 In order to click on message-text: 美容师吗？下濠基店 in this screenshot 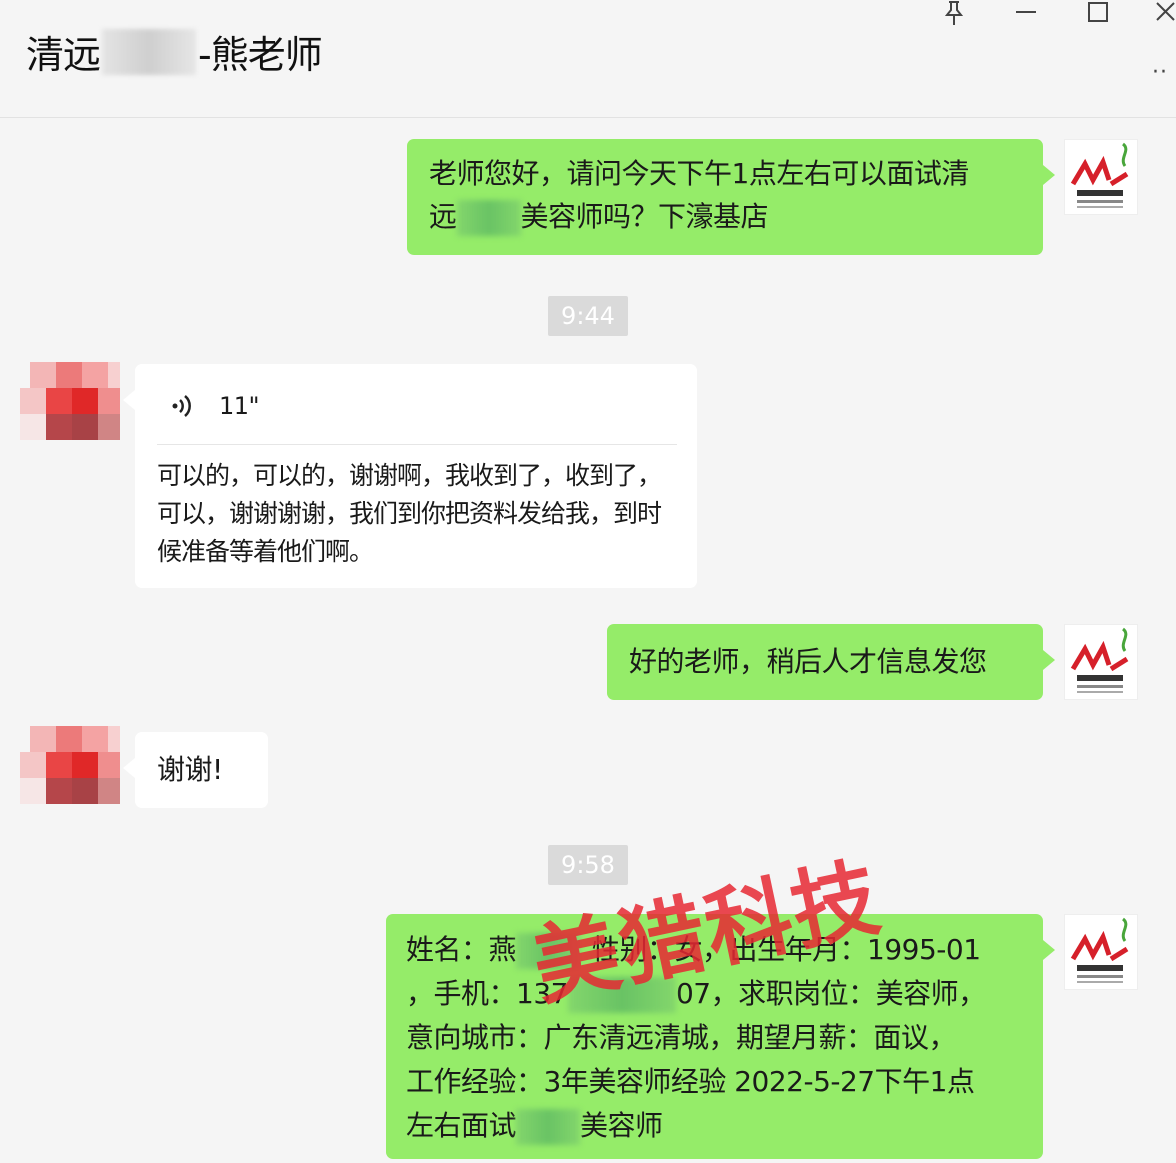, I will do `click(644, 216)`.